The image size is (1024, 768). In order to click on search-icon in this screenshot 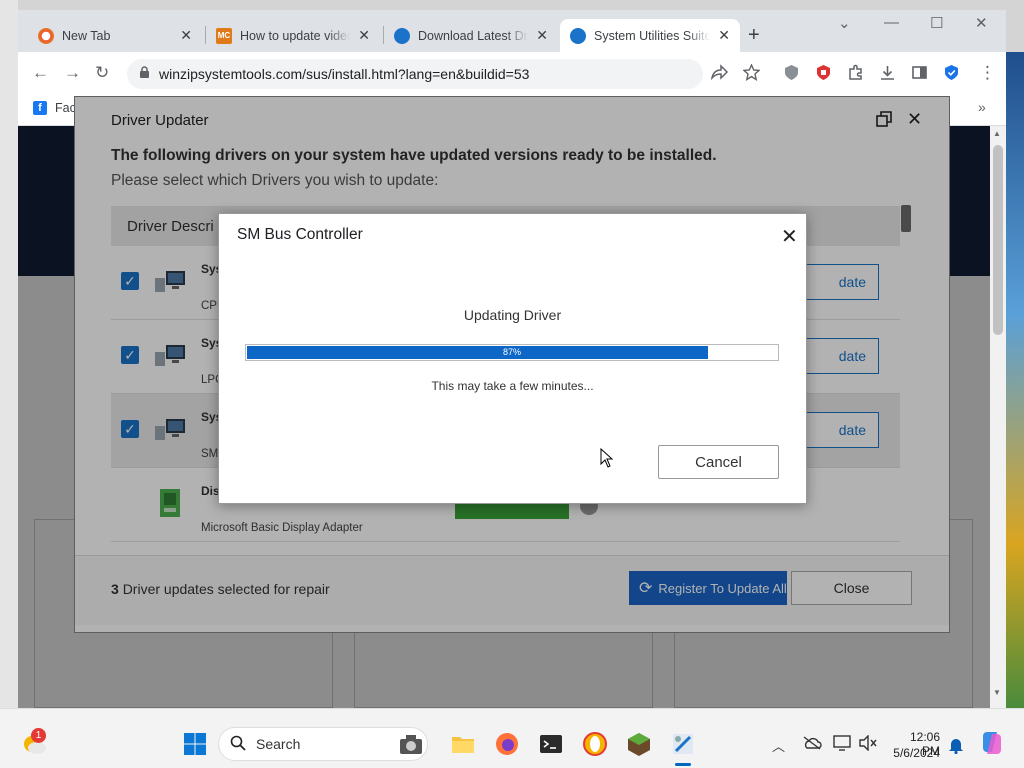, I will do `click(238, 743)`.